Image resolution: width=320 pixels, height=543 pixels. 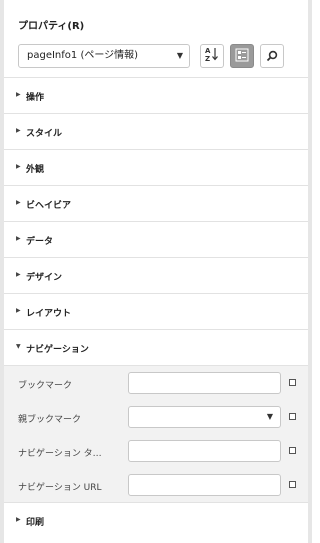 I want to click on panel-title: プロパティ(R), so click(x=51, y=26).